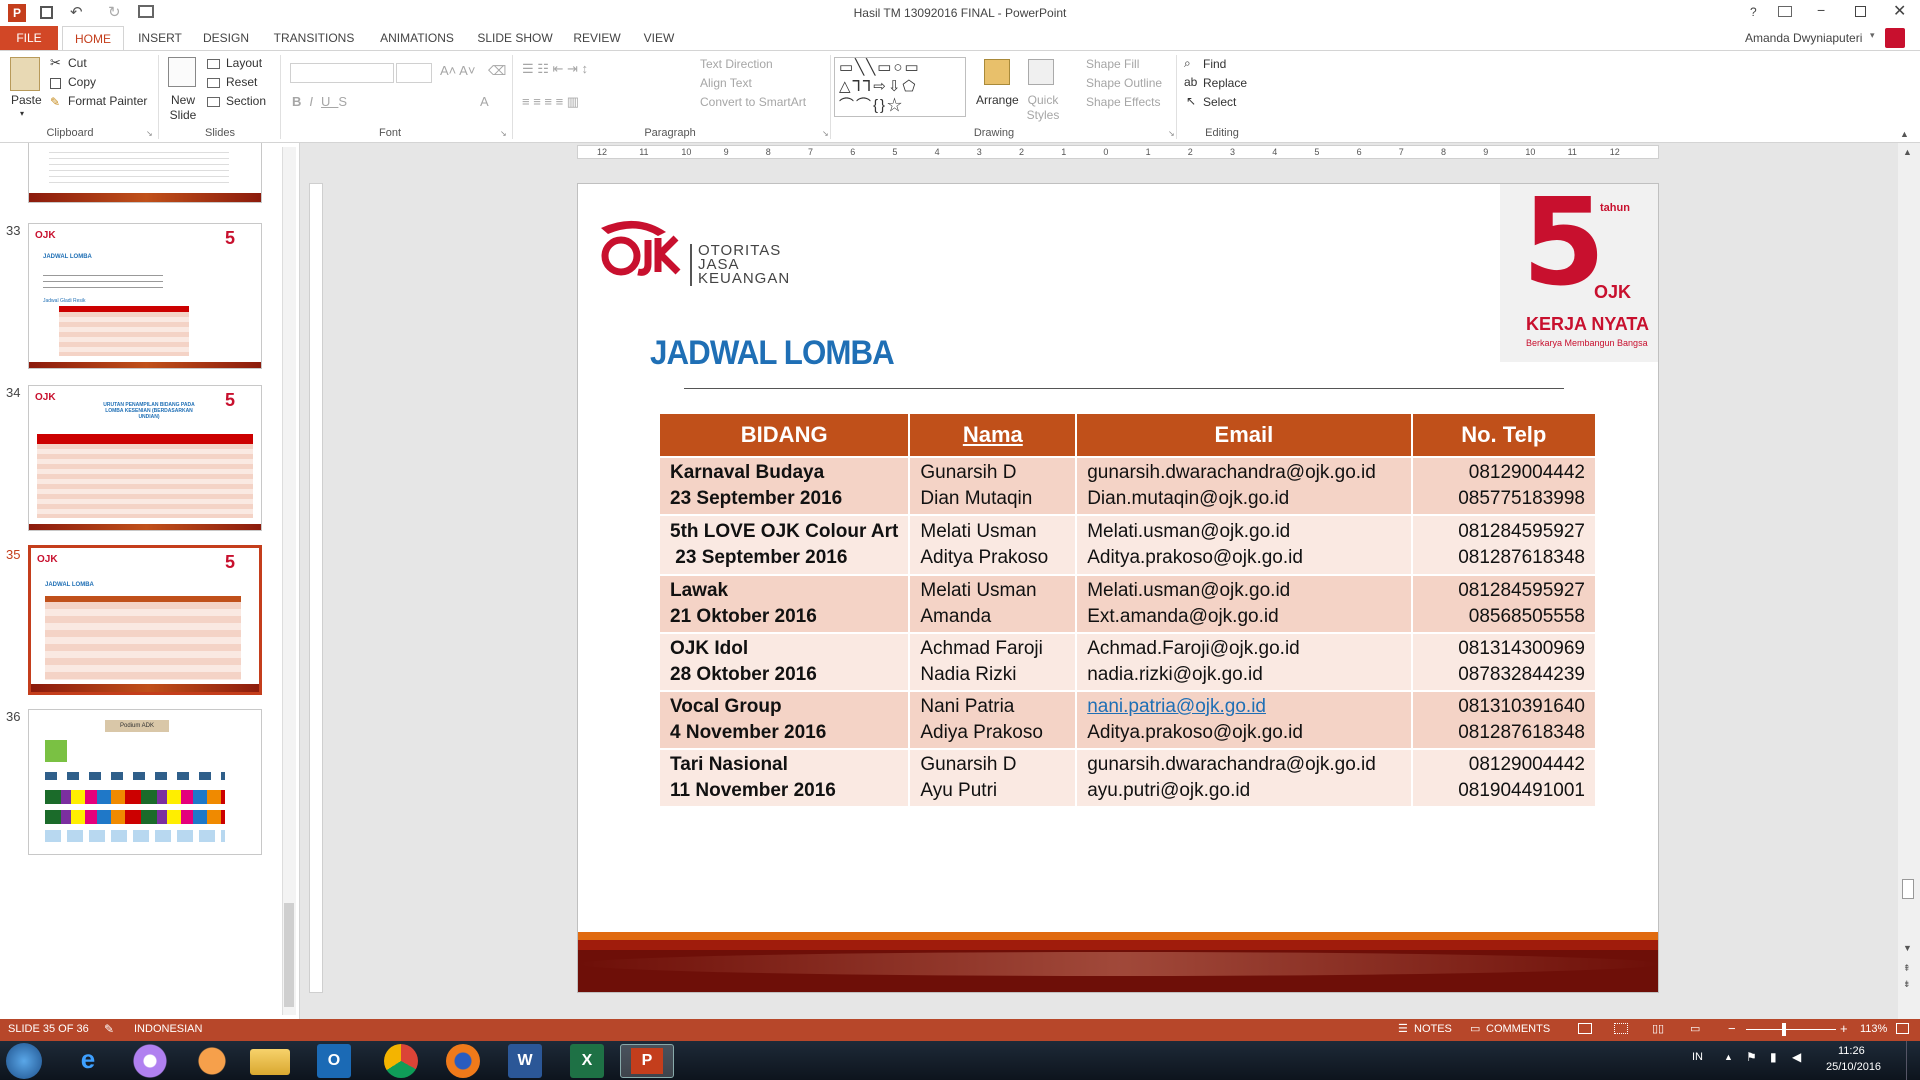  Describe the element at coordinates (1041, 72) in the screenshot. I see `quick-styles-icon` at that location.